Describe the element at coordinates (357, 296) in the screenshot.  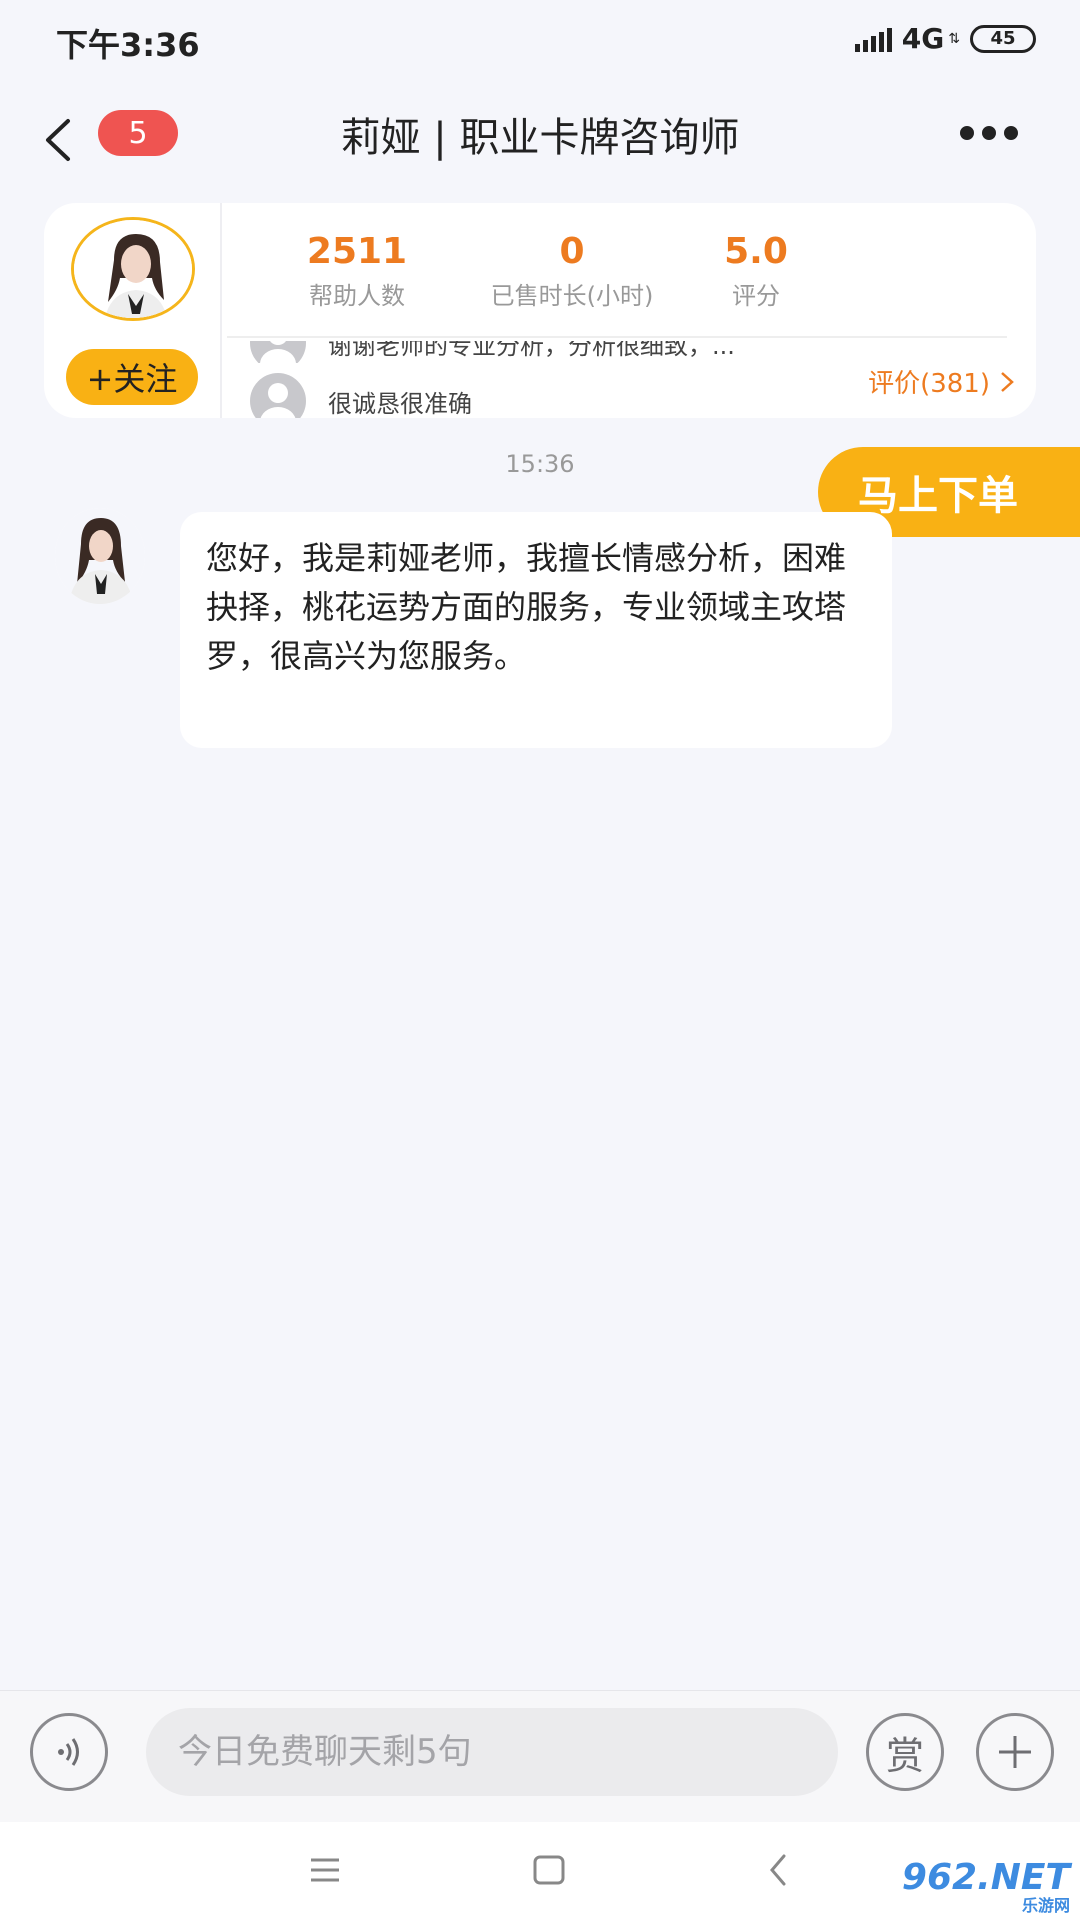
I see `stat-helped-label: 帮助人数` at that location.